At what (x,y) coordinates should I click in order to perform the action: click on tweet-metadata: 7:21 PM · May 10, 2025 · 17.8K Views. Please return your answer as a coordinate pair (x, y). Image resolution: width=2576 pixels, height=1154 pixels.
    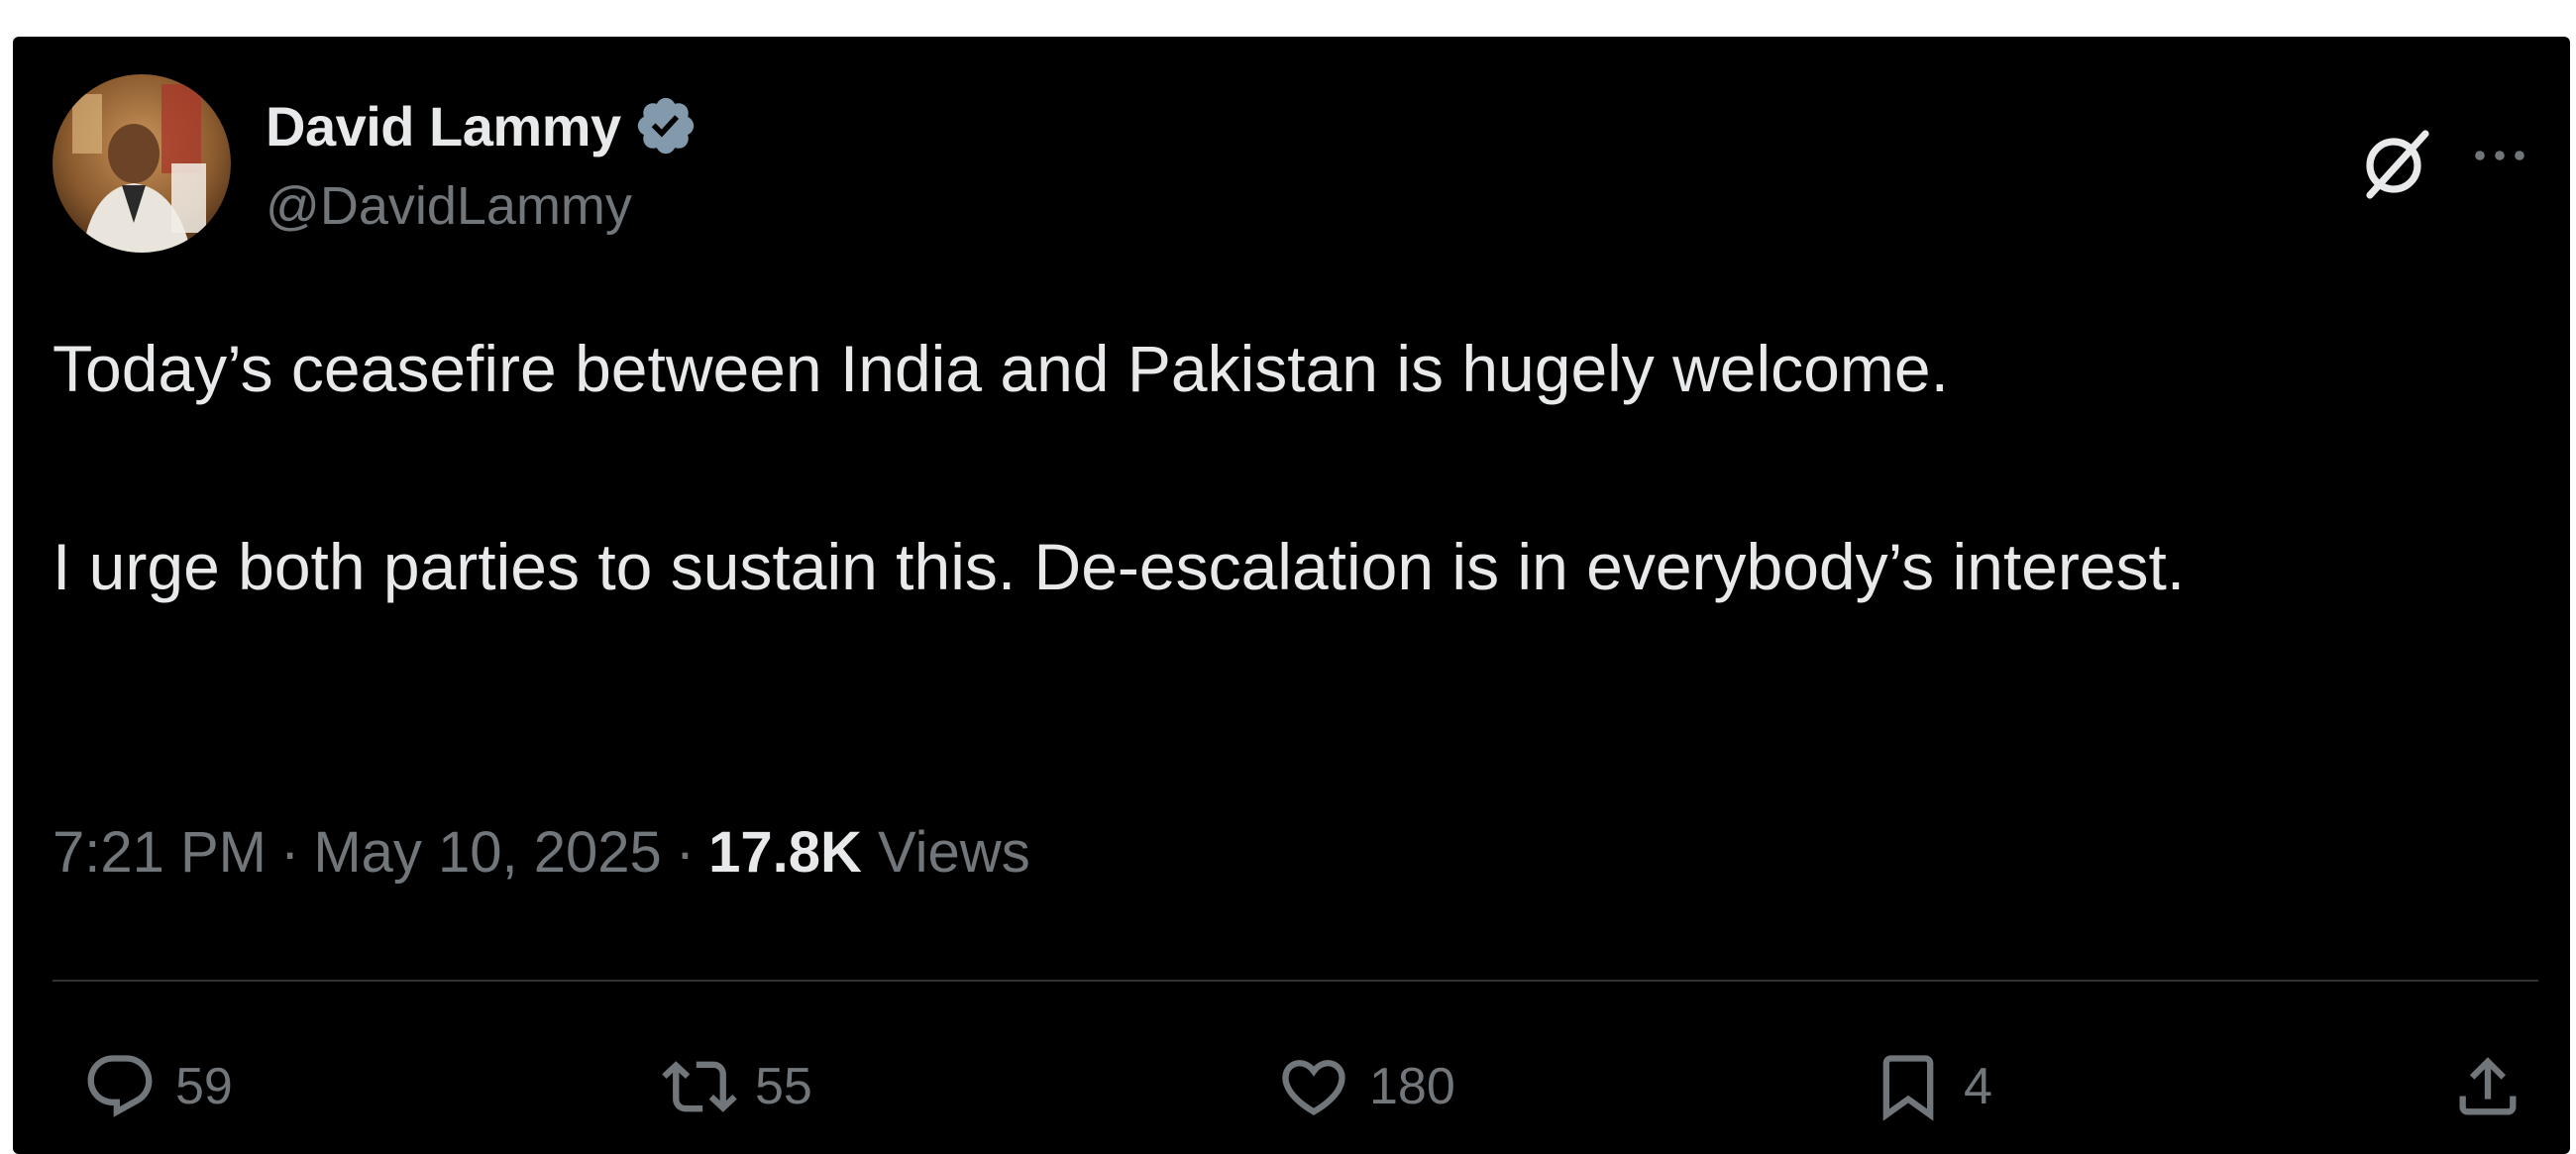
    Looking at the image, I should click on (541, 852).